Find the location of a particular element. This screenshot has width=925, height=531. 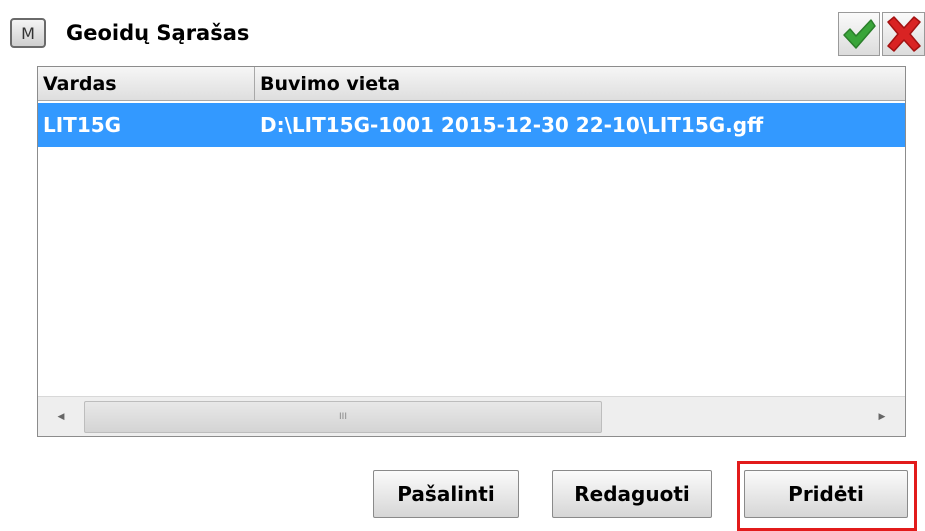

horizontal-scrollbar: ◀ III ▶ is located at coordinates (471, 416).